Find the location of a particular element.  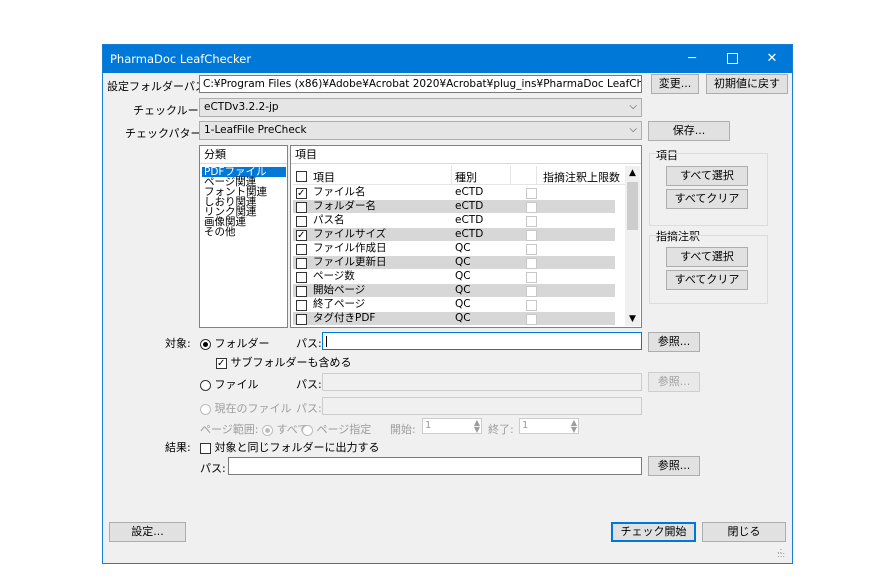

target-current-file-option: 現在のファイル is located at coordinates (246, 408).